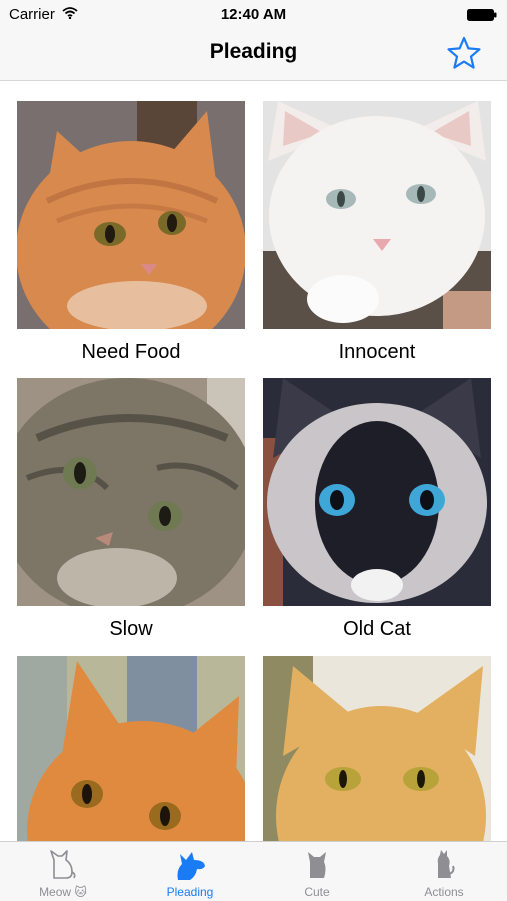 This screenshot has height=901, width=507. I want to click on battery-icon, so click(482, 14).